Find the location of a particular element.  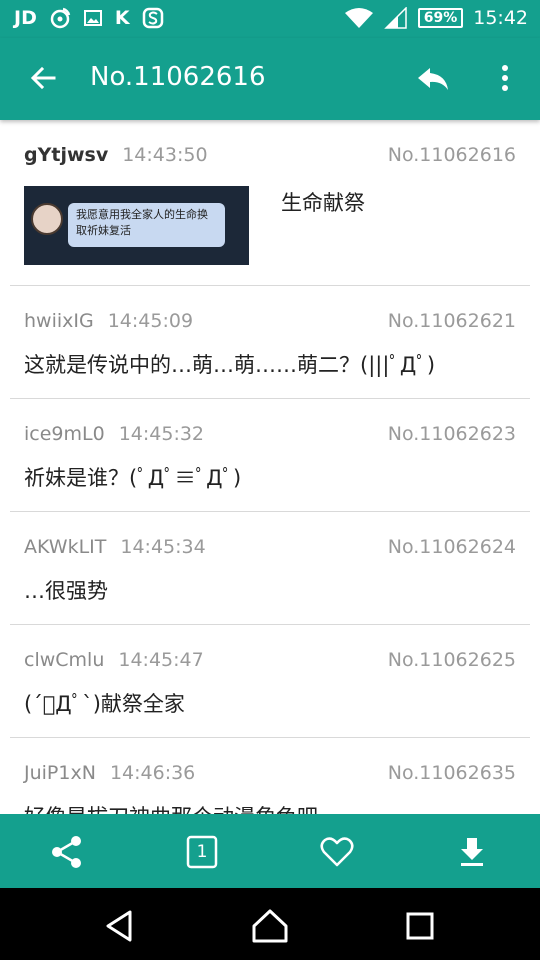

post-text: 生命献祭 is located at coordinates (323, 203).